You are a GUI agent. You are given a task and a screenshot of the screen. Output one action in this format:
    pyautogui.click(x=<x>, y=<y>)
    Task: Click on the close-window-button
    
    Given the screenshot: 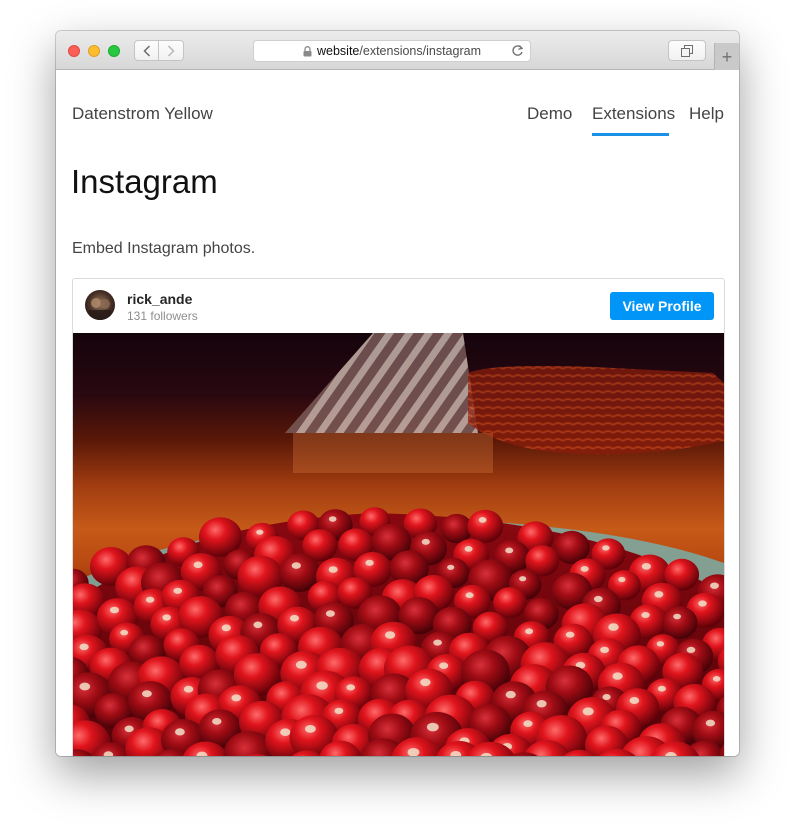 What is the action you would take?
    pyautogui.click(x=74, y=51)
    